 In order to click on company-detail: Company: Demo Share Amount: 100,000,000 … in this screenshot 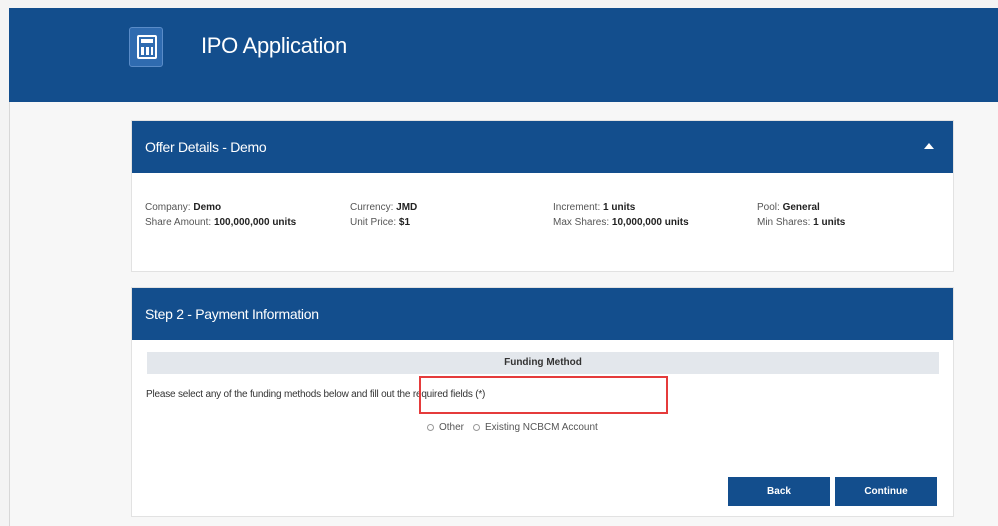, I will do `click(221, 215)`.